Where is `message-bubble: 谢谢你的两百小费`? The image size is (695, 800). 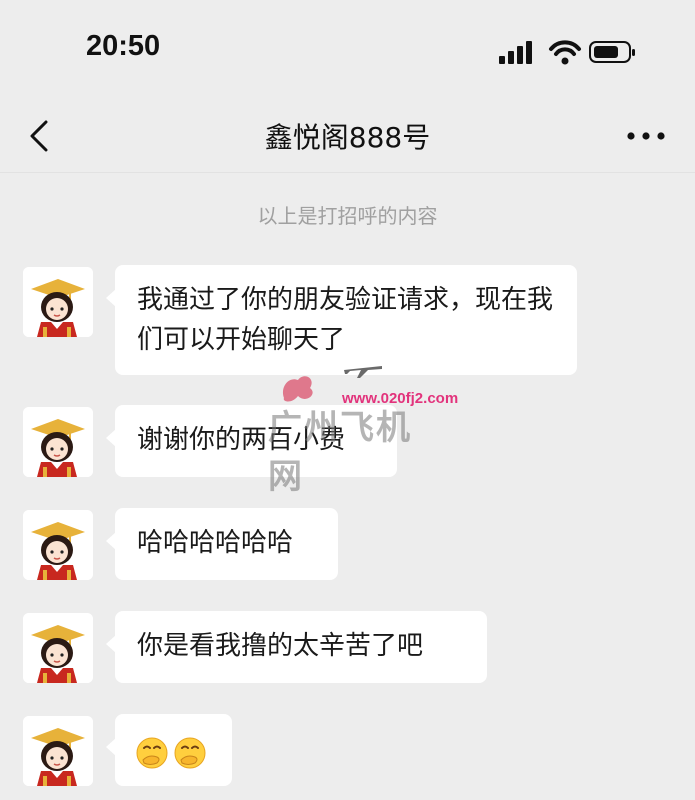
message-bubble: 谢谢你的两百小费 is located at coordinates (251, 441).